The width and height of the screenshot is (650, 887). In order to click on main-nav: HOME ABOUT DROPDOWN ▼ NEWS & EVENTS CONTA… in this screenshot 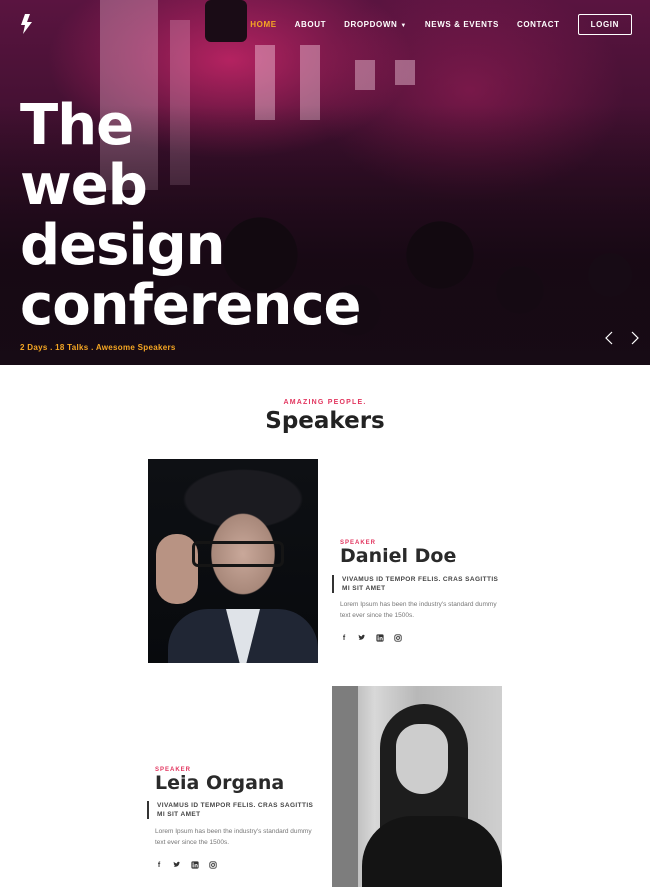, I will do `click(432, 24)`.